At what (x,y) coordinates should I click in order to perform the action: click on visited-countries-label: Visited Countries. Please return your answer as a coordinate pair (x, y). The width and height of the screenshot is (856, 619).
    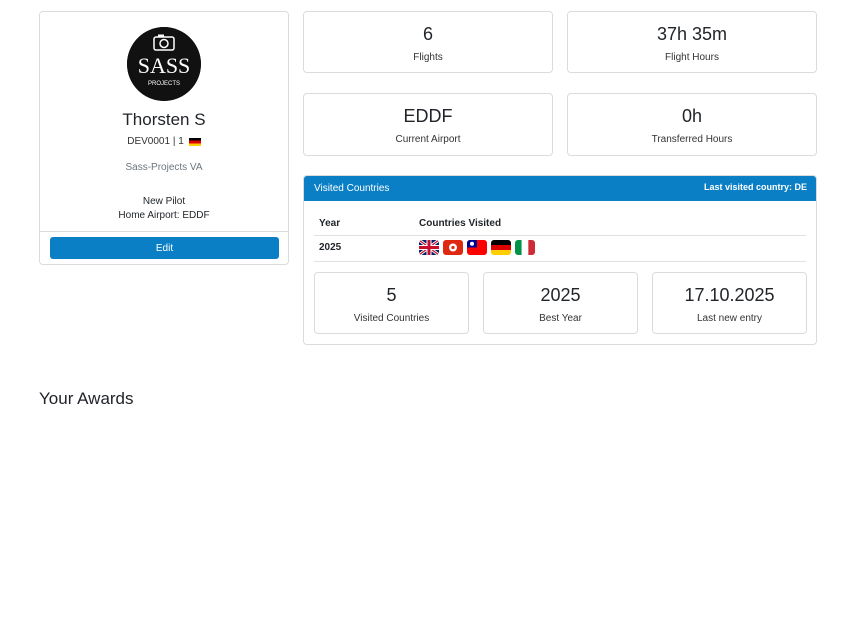
    Looking at the image, I should click on (391, 318).